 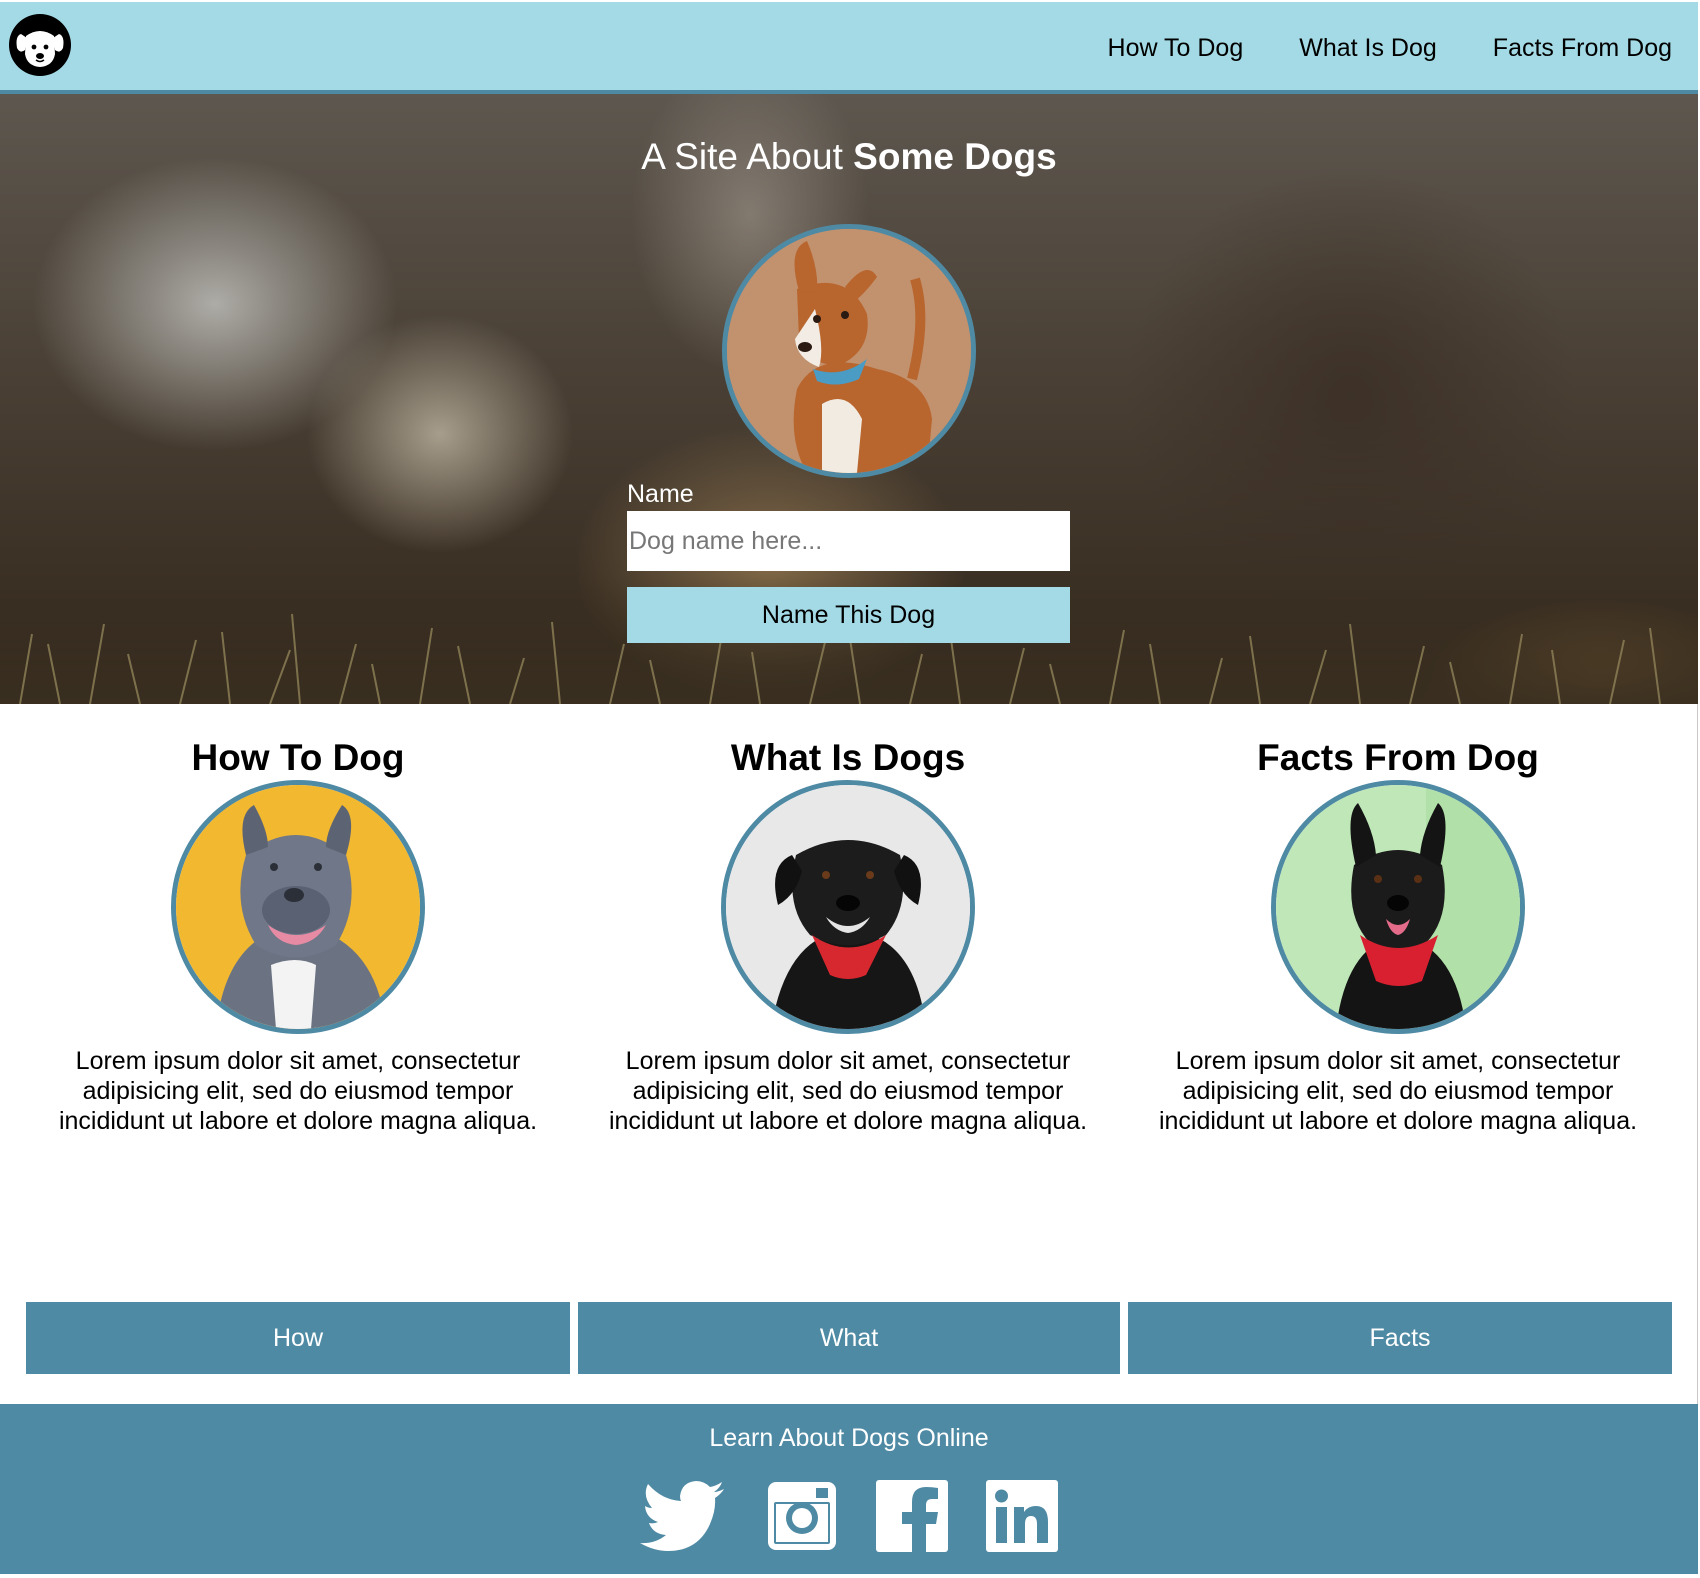 I want to click on nav-link-what-is-dog: What Is Dog, so click(x=1368, y=48).